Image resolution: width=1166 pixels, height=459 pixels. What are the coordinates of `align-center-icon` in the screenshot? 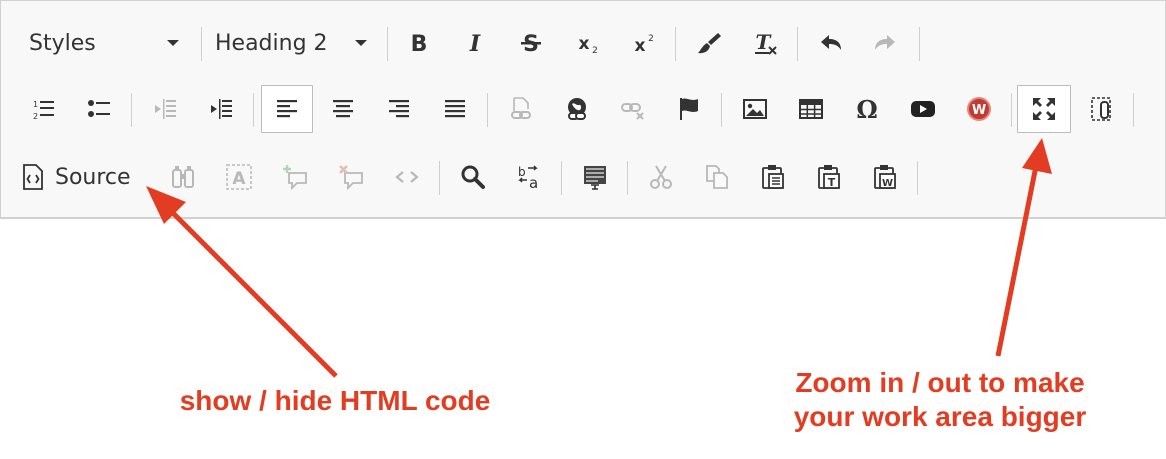 It's located at (343, 109).